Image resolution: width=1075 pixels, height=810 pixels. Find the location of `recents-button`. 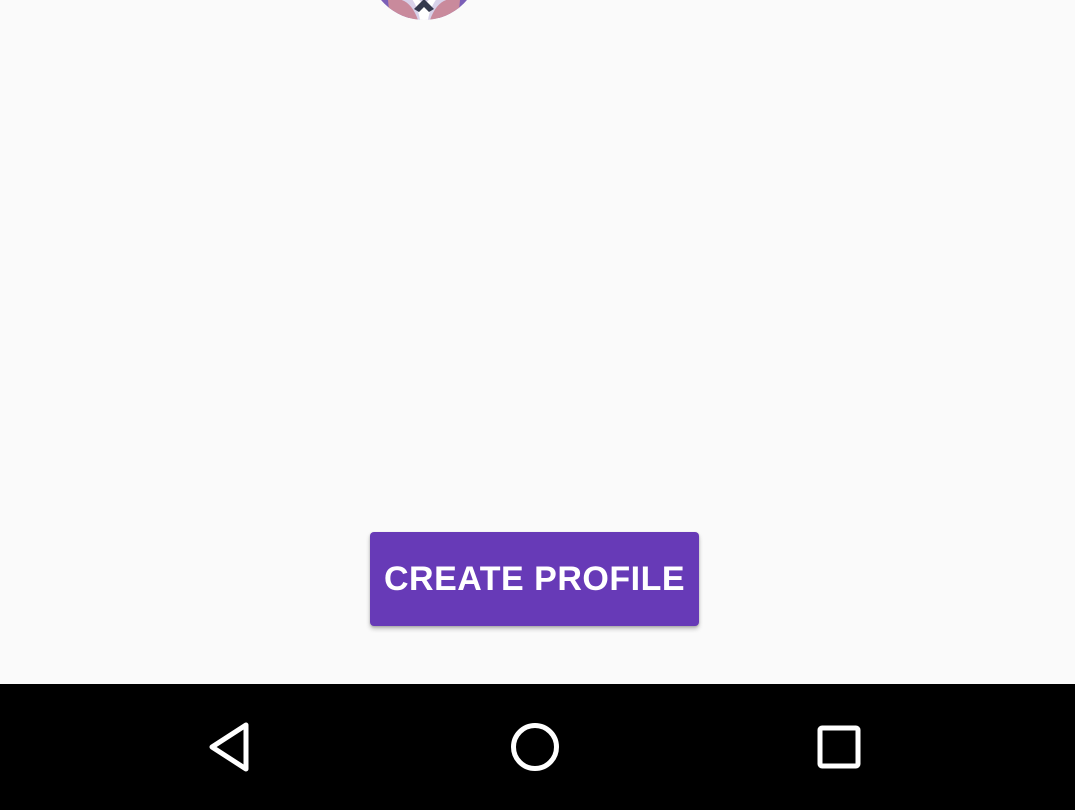

recents-button is located at coordinates (839, 747).